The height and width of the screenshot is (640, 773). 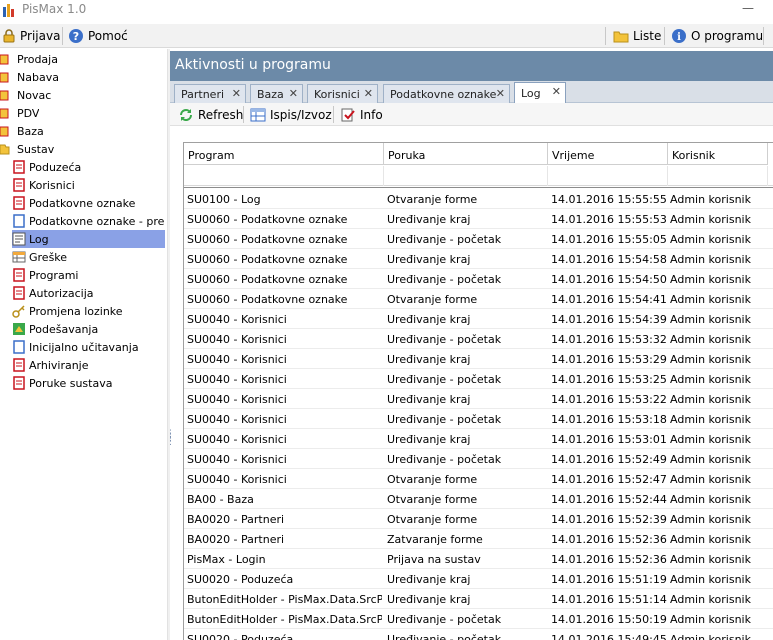 What do you see at coordinates (168, 344) in the screenshot?
I see `sidebar-splitter` at bounding box center [168, 344].